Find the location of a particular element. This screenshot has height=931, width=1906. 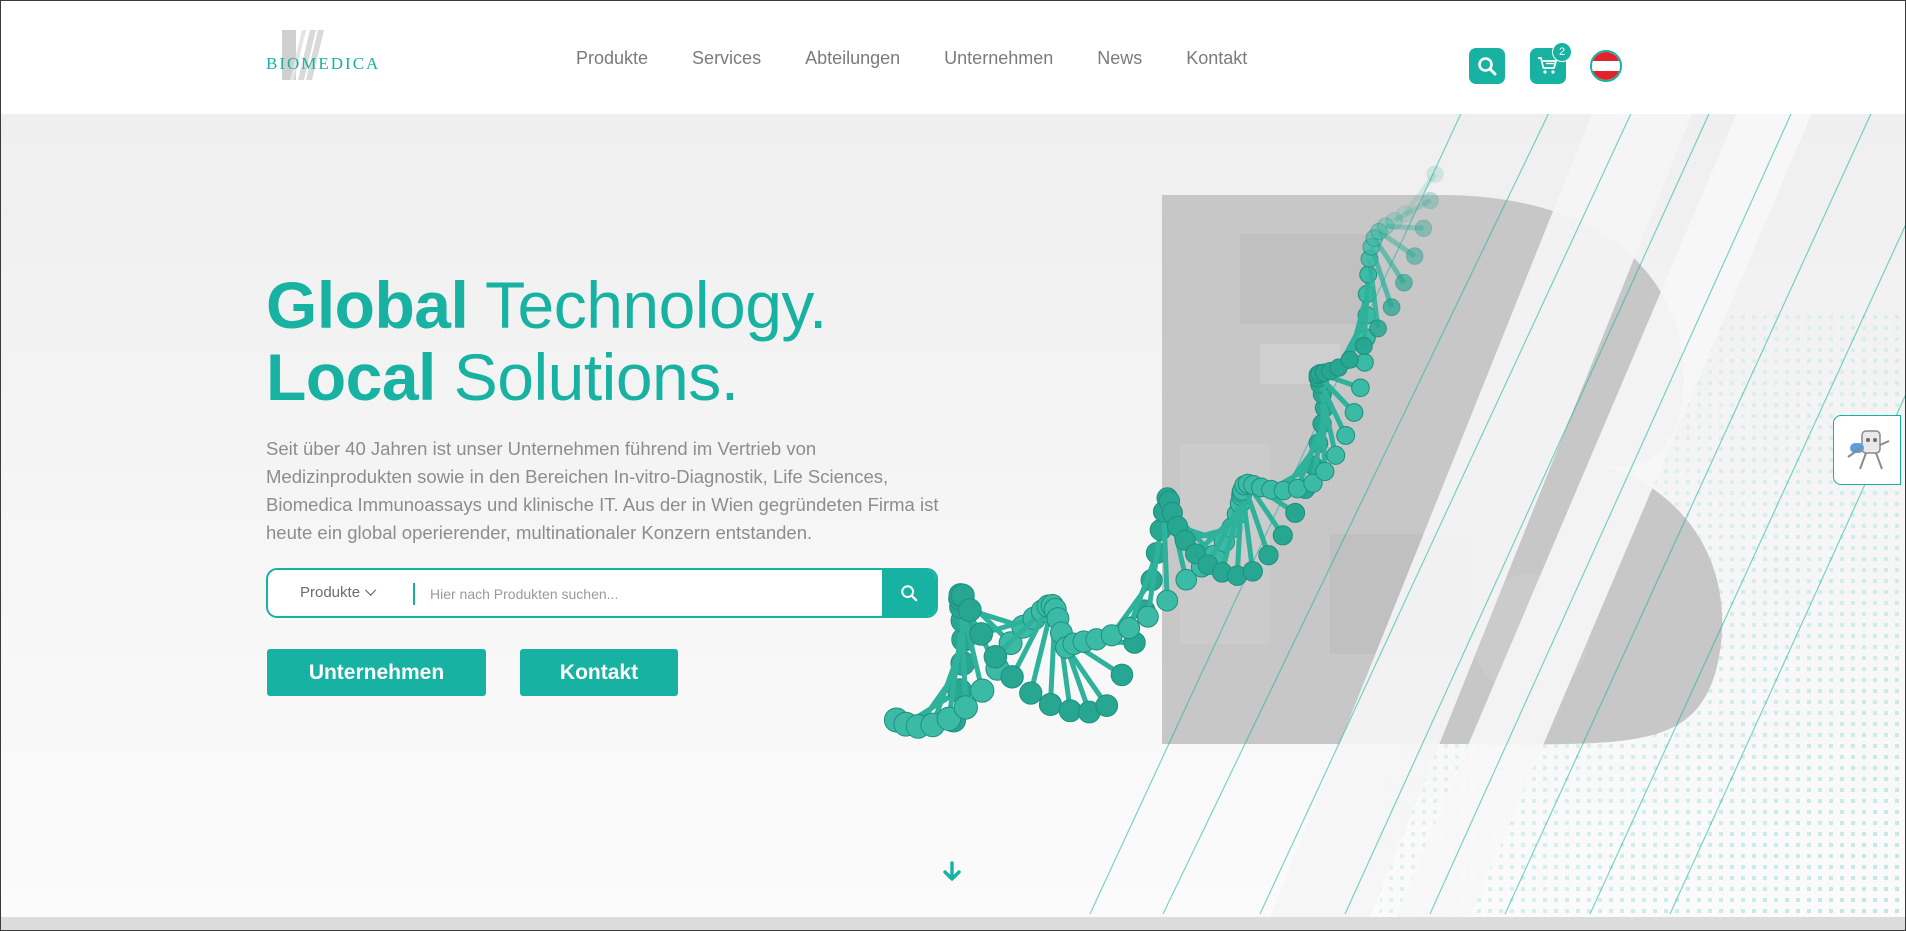

hero-title-line-1: Global Technology. is located at coordinates (546, 305).